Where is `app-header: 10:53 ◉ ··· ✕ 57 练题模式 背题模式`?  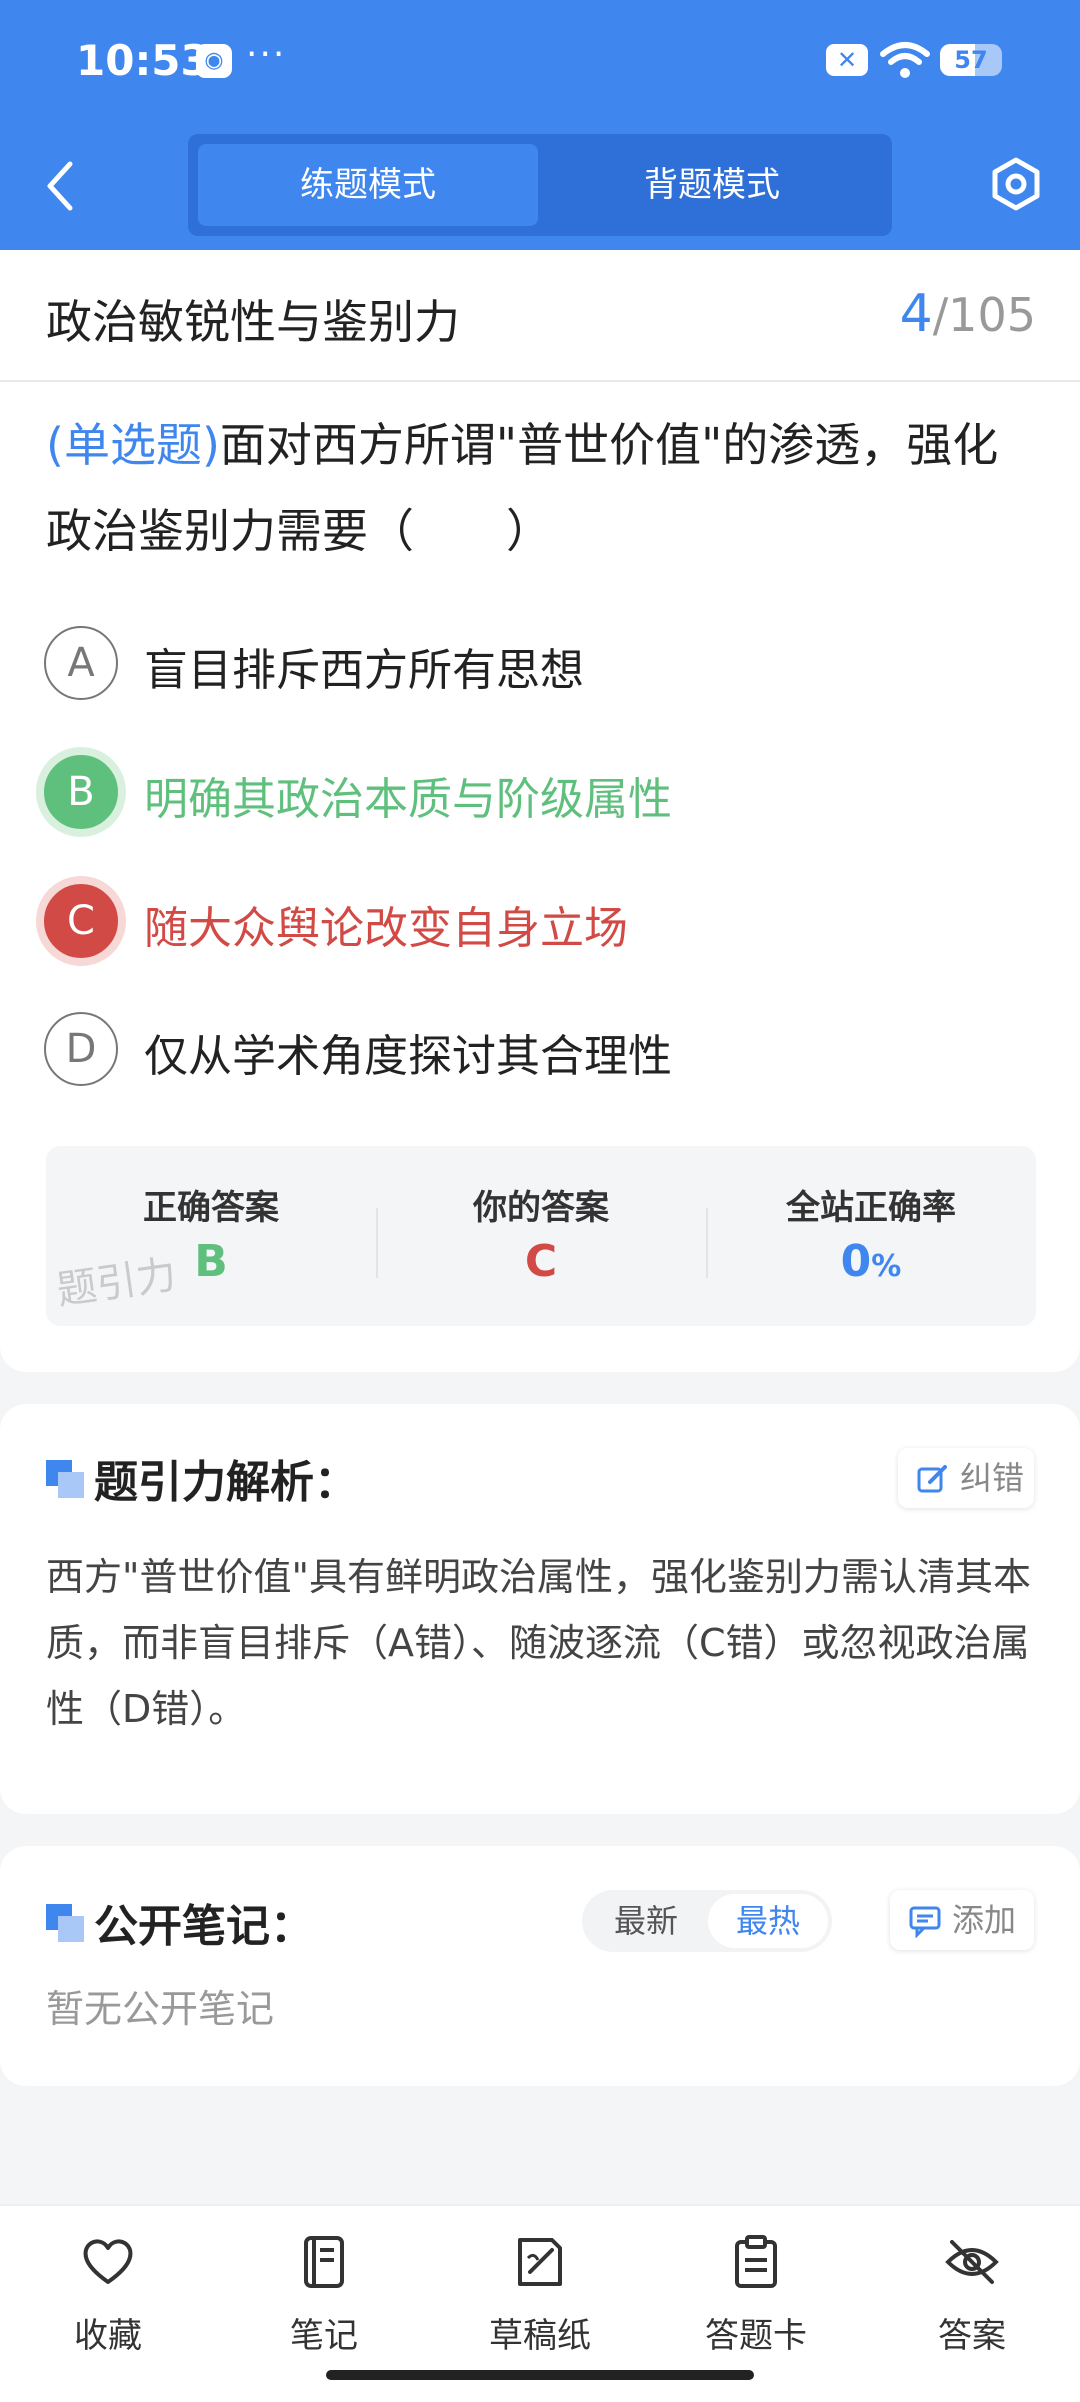 app-header: 10:53 ◉ ··· ✕ 57 练题模式 背题模式 is located at coordinates (540, 125).